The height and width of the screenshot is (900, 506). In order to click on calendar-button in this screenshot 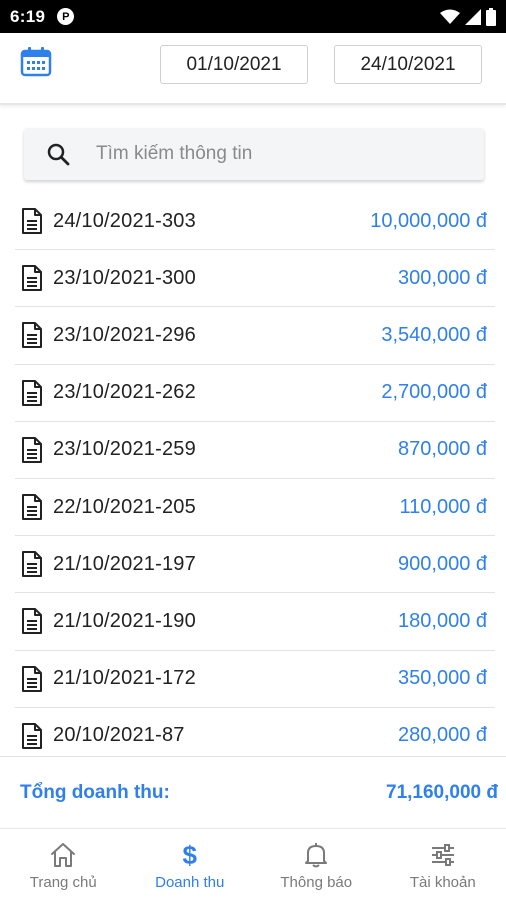, I will do `click(36, 62)`.